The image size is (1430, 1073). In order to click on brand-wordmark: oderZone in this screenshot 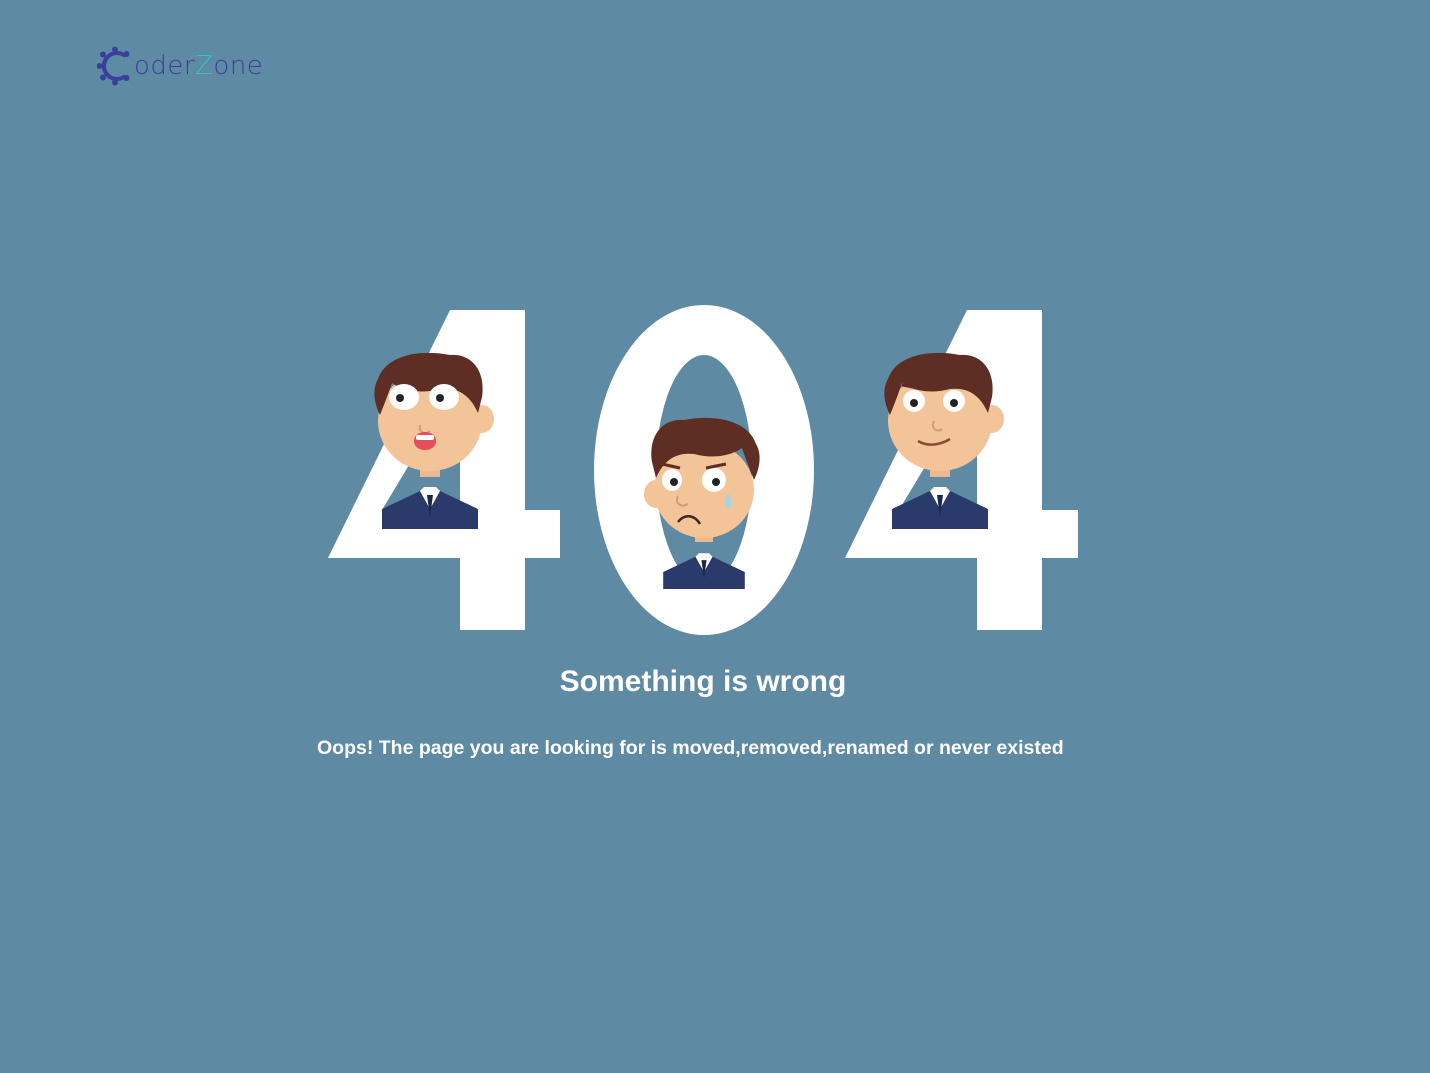, I will do `click(199, 66)`.